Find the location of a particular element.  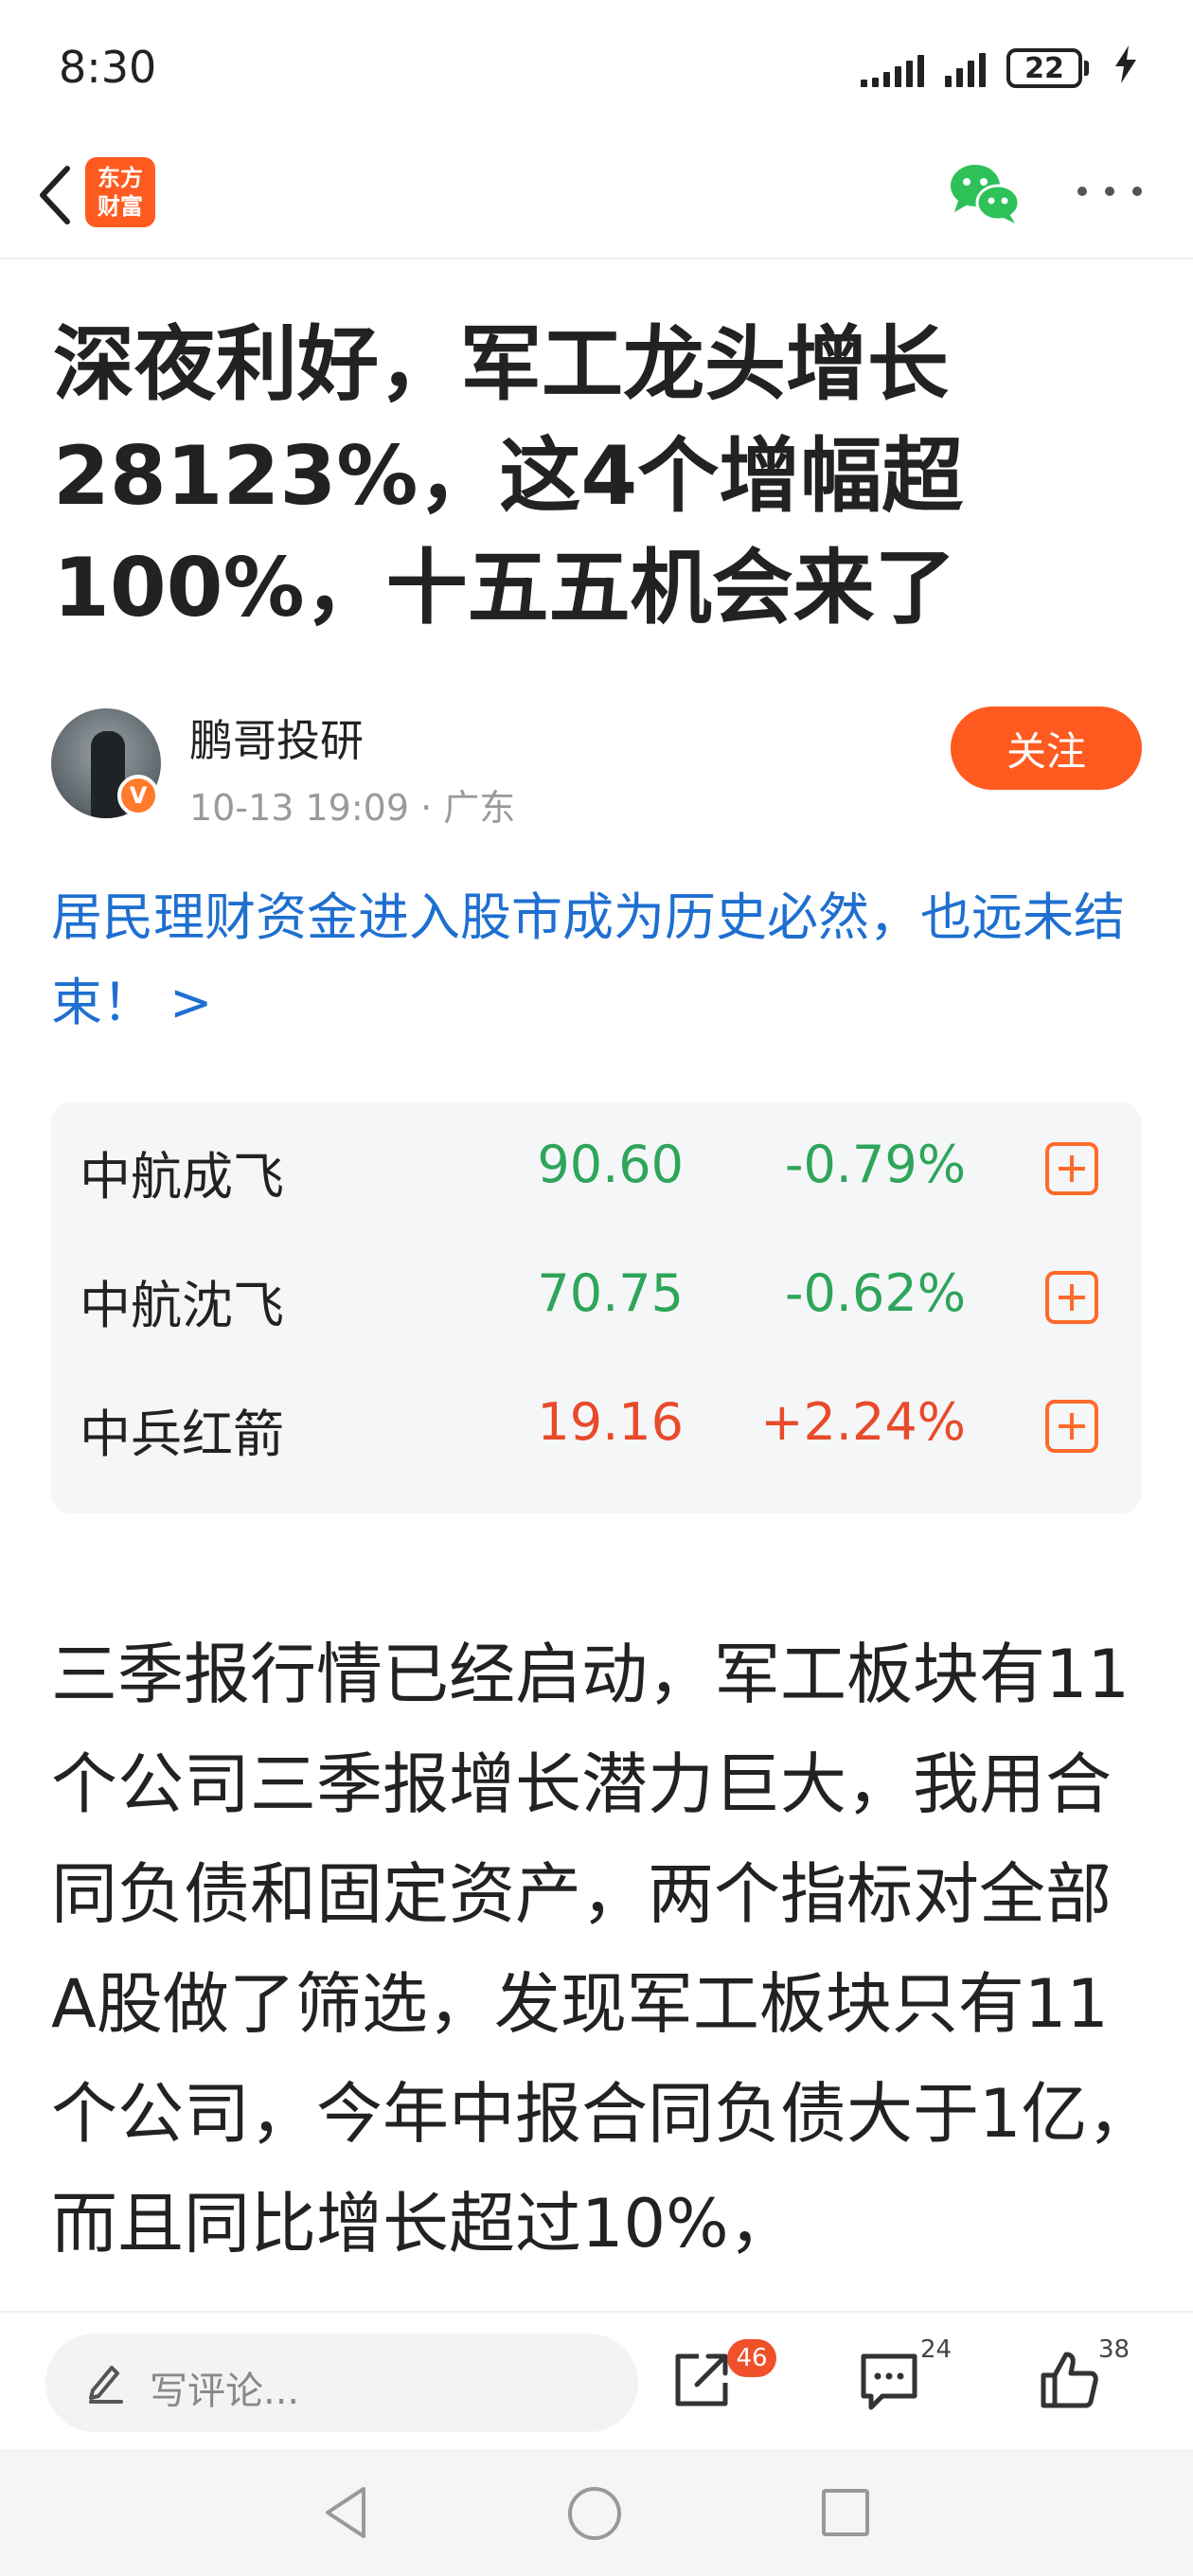

comment-icon is located at coordinates (889, 2380).